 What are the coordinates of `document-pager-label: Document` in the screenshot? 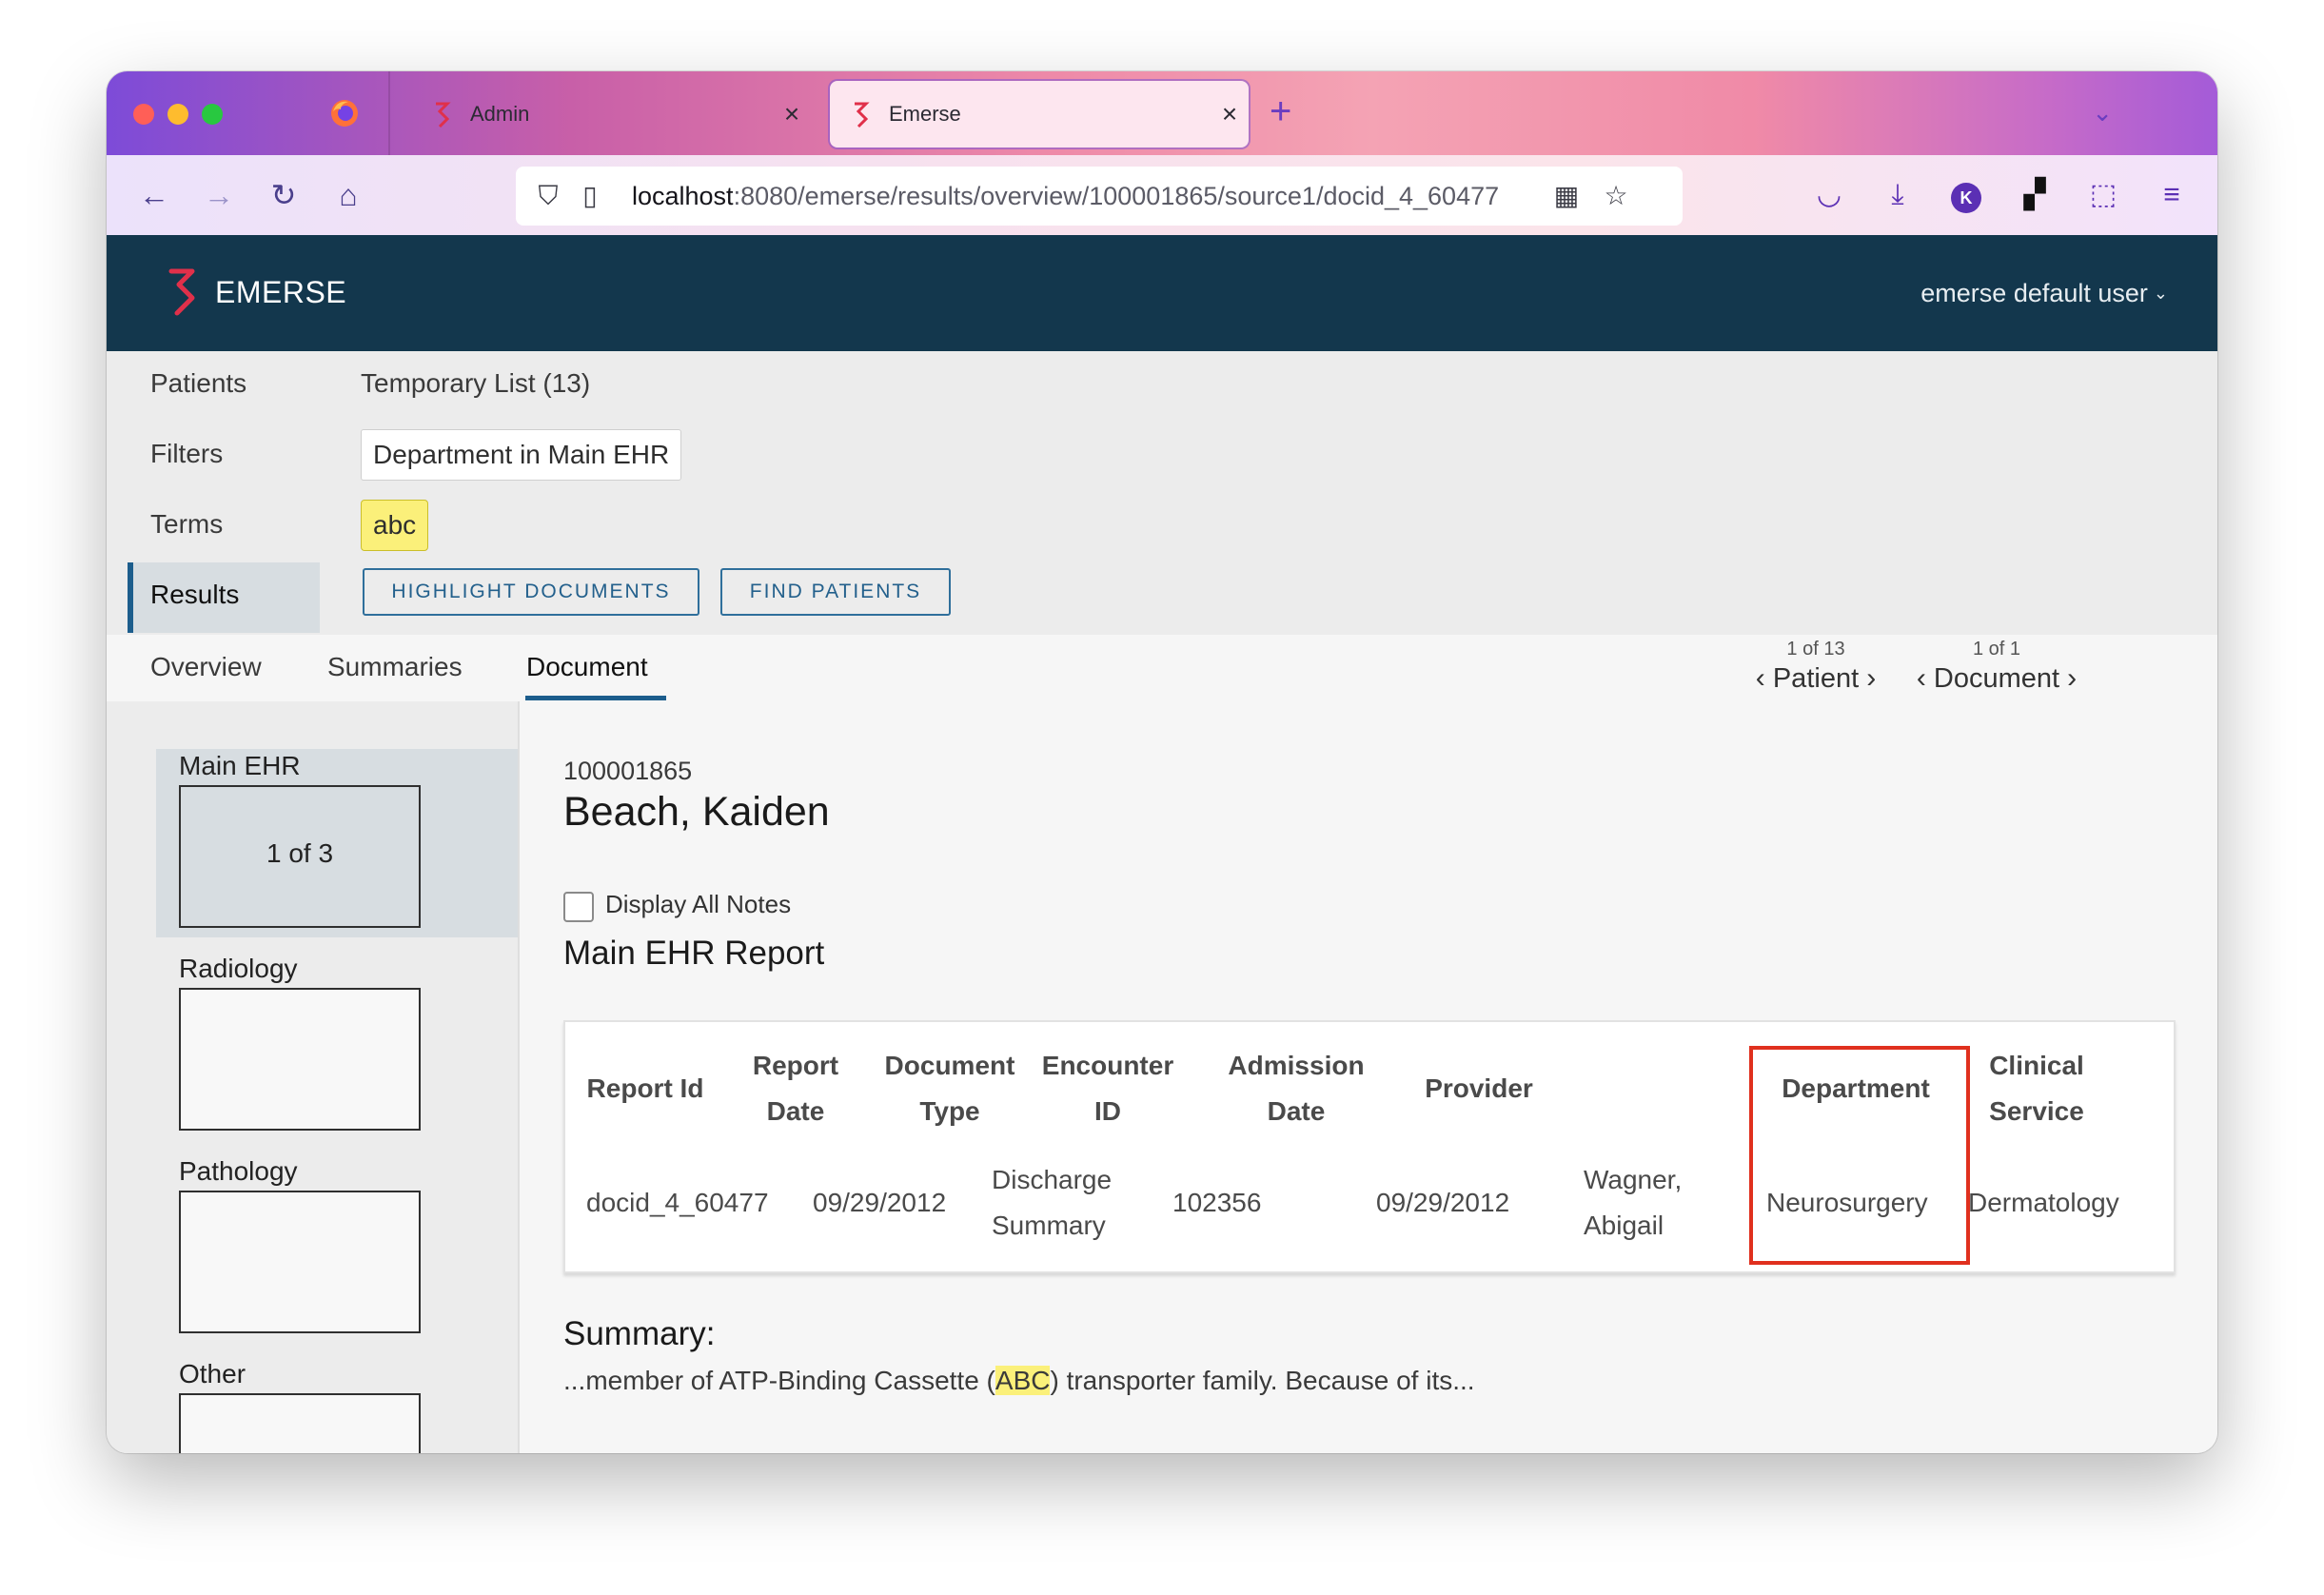 It's located at (1997, 678).